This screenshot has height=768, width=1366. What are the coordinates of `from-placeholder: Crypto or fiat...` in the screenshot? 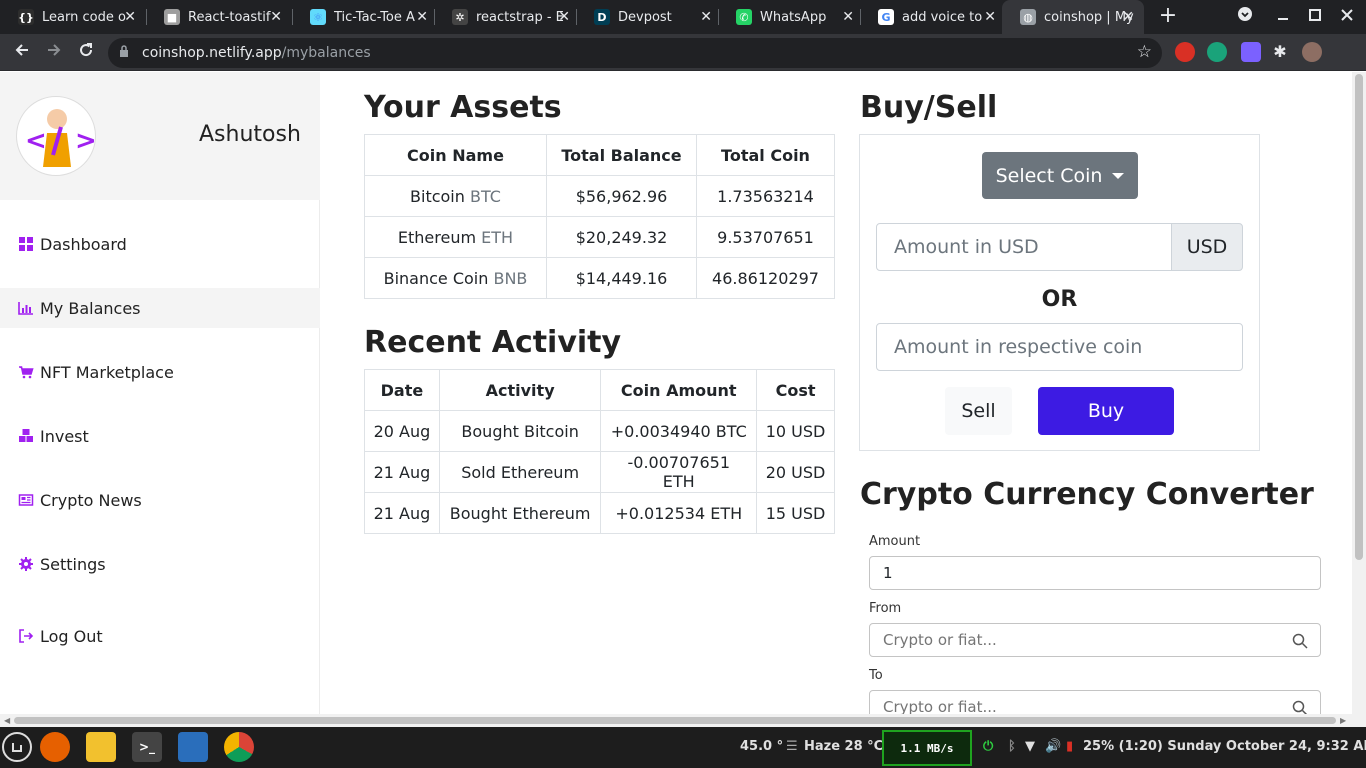 It's located at (940, 640).